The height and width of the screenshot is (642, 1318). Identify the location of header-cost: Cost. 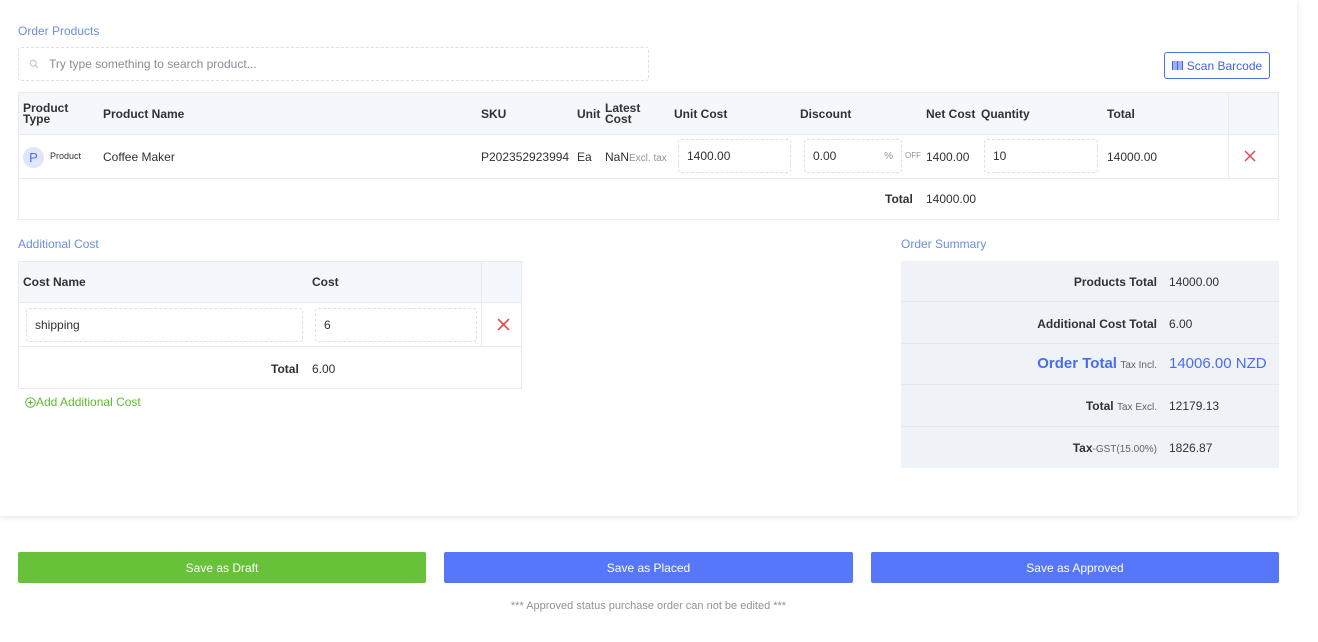
(325, 282).